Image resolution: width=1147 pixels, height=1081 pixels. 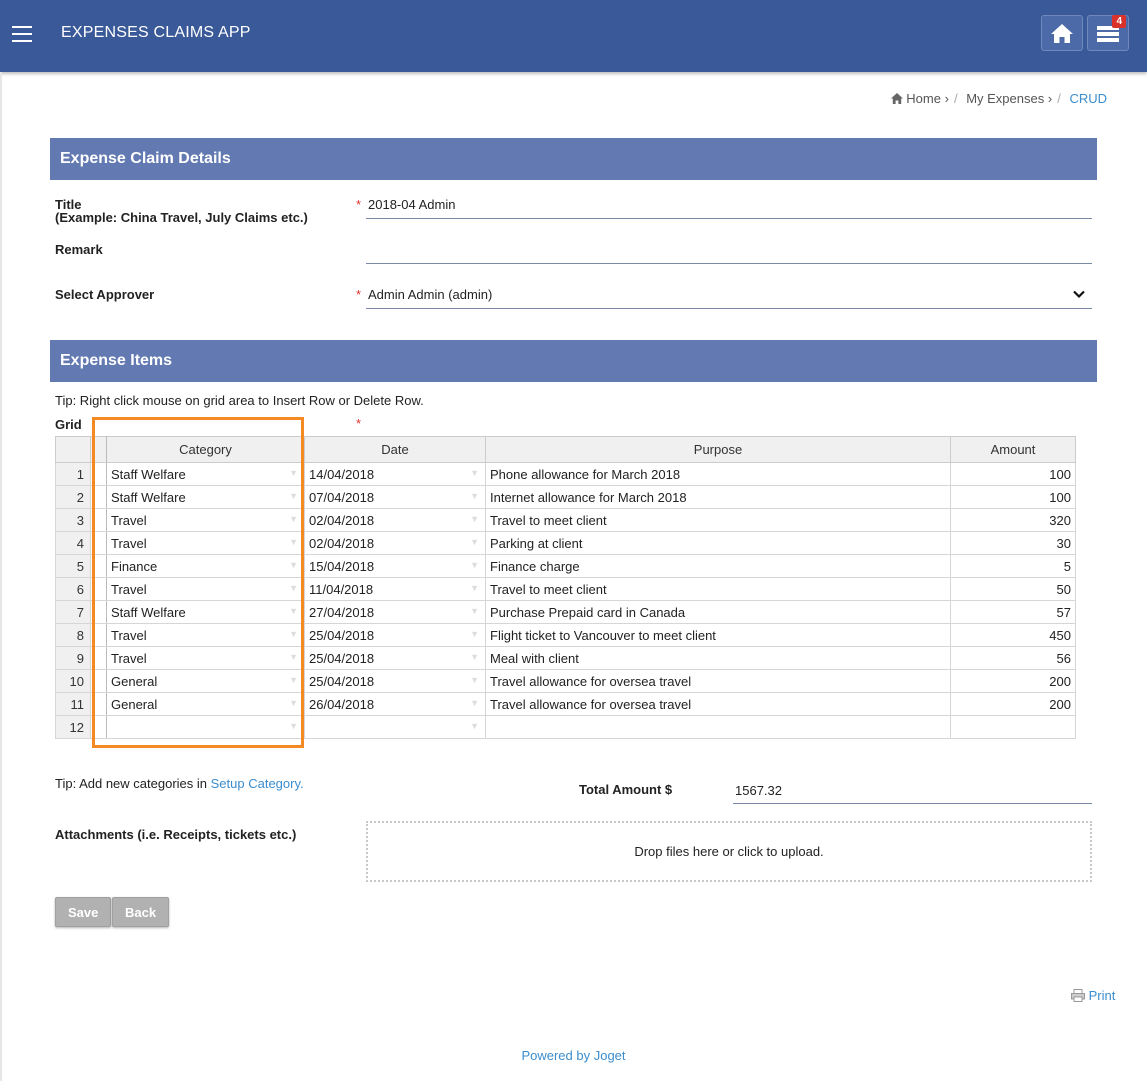 What do you see at coordinates (1013, 520) in the screenshot?
I see `amount-cell: 320` at bounding box center [1013, 520].